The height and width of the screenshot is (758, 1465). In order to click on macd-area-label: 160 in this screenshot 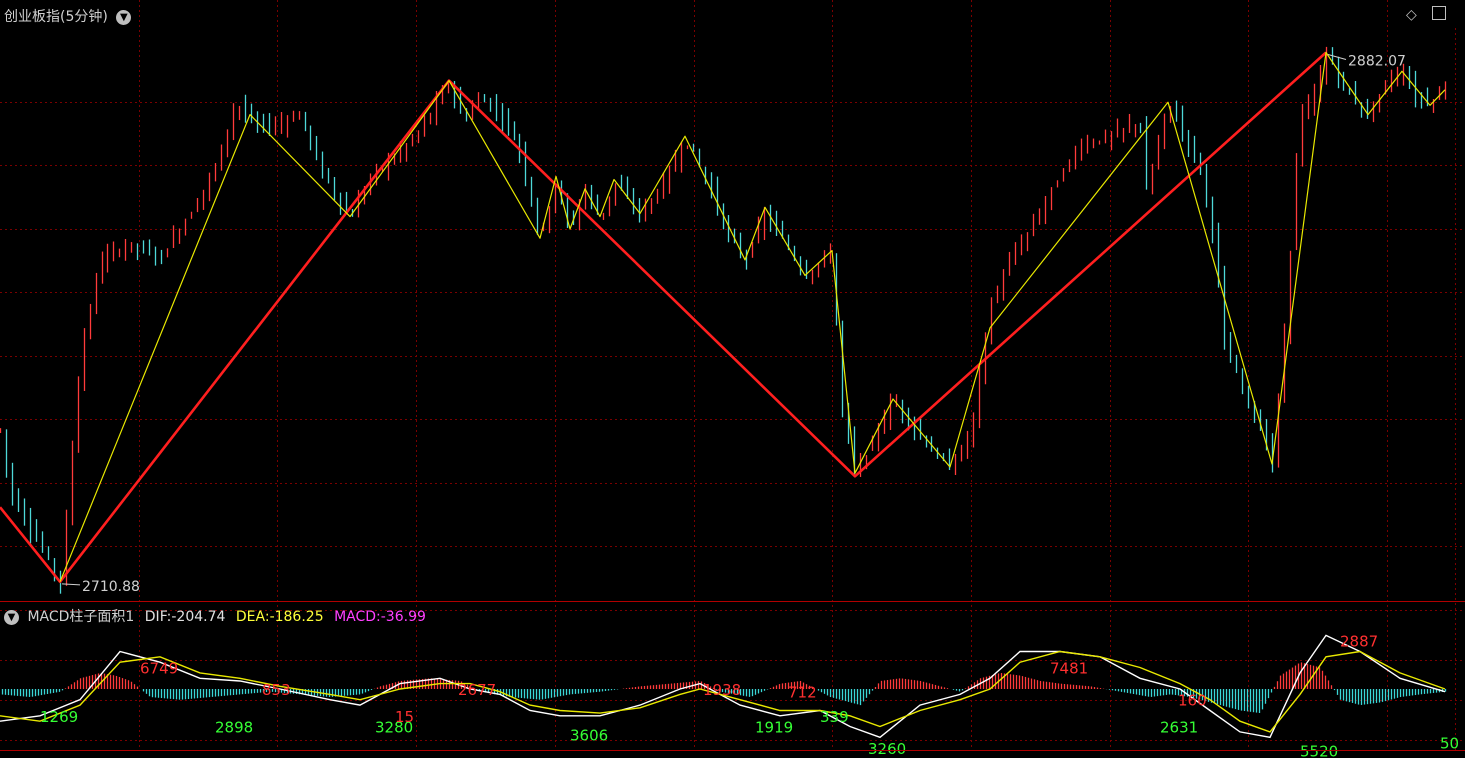, I will do `click(1192, 701)`.